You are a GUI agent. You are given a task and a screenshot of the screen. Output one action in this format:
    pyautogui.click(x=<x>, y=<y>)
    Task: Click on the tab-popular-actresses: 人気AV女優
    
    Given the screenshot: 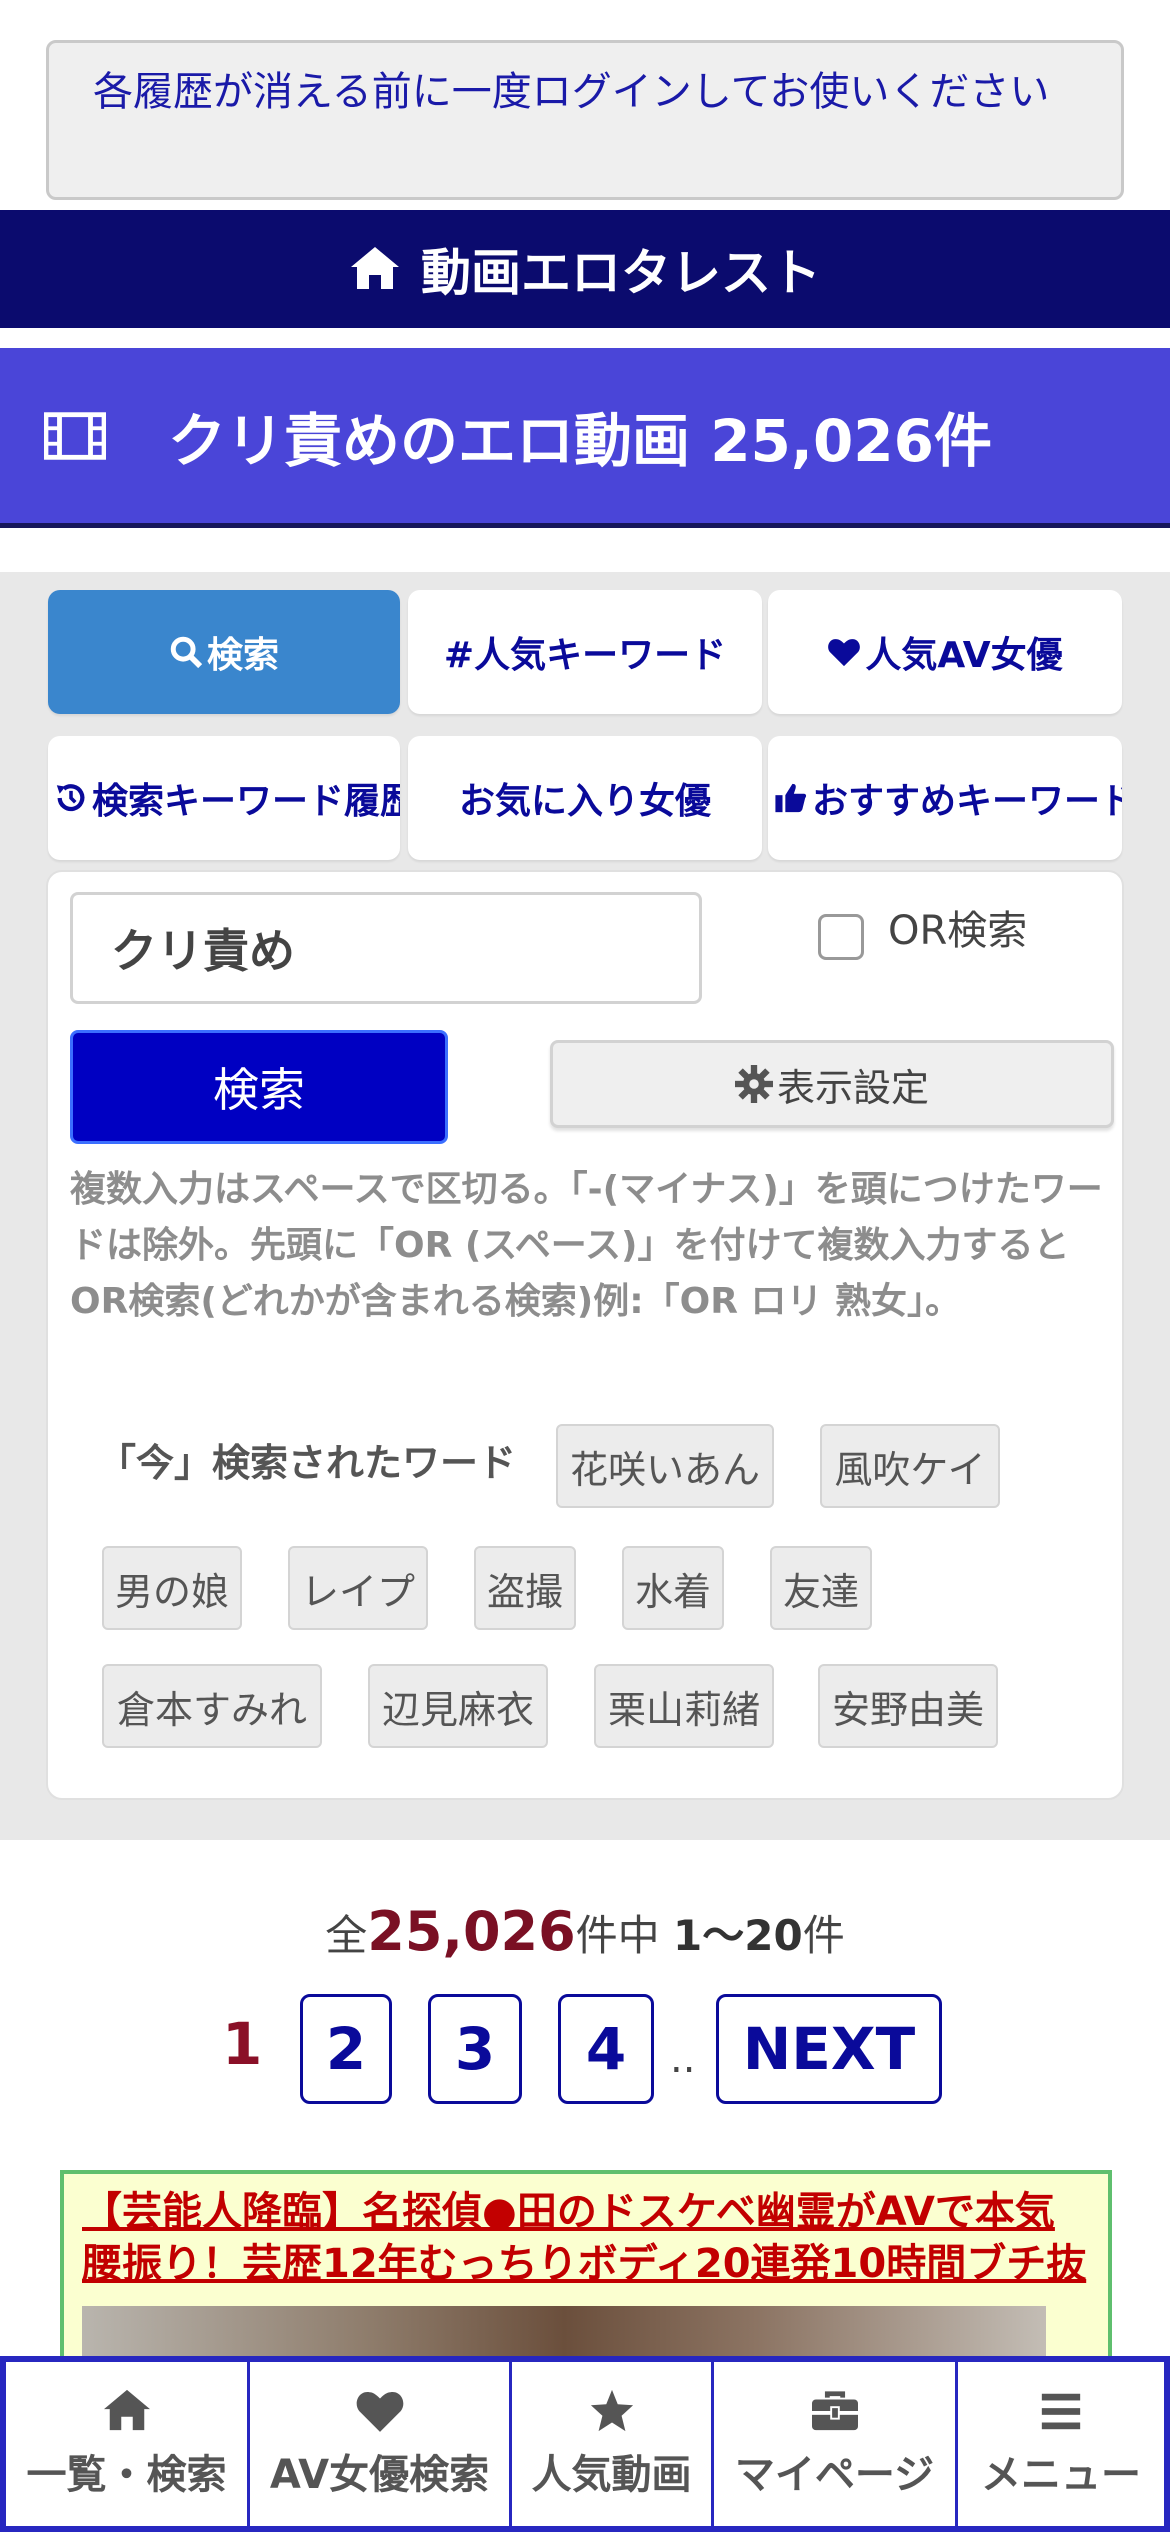 What is the action you would take?
    pyautogui.click(x=945, y=652)
    